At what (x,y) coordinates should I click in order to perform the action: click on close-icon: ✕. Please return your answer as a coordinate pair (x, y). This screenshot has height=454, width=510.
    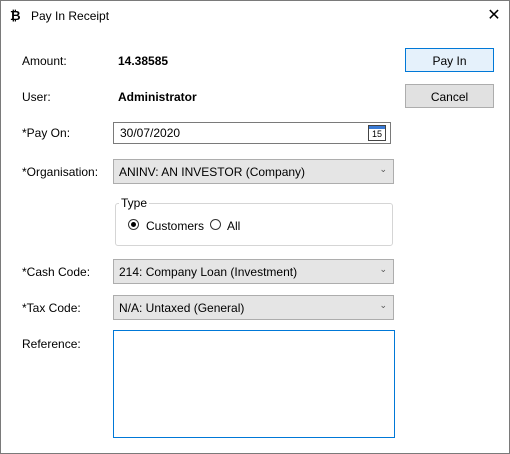
    Looking at the image, I should click on (494, 16).